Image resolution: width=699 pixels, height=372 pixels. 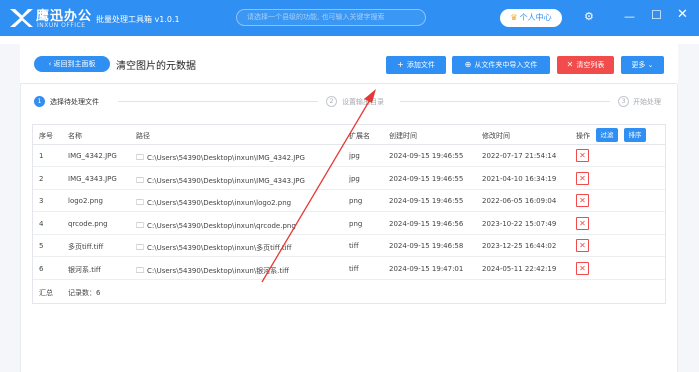 I want to click on step-1-label: 选择待处理文件, so click(x=74, y=102).